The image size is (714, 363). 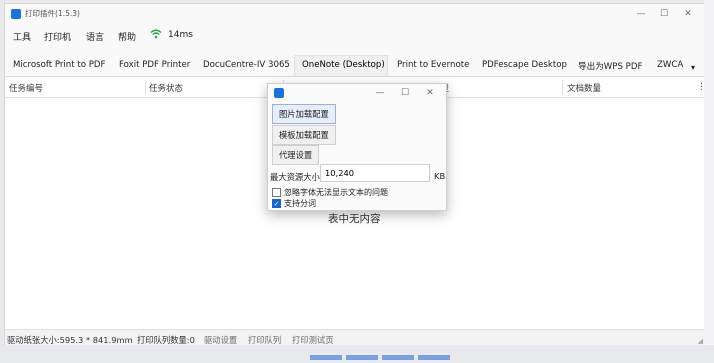 I want to click on tab-foxit-pdf-printer: Foxit PDF Printer, so click(x=154, y=65).